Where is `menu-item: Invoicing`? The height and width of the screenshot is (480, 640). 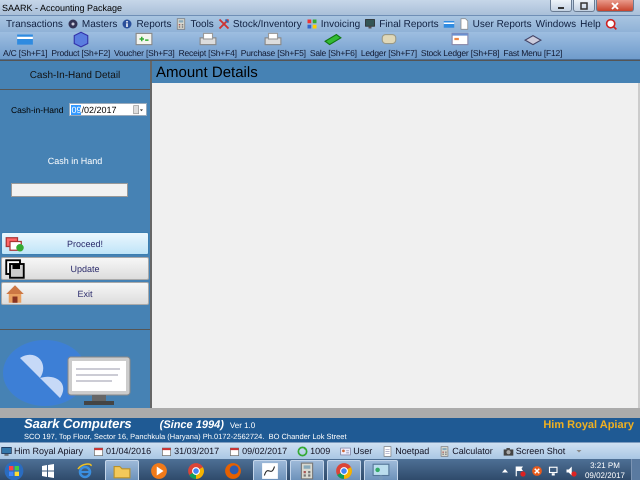 menu-item: Invoicing is located at coordinates (341, 24).